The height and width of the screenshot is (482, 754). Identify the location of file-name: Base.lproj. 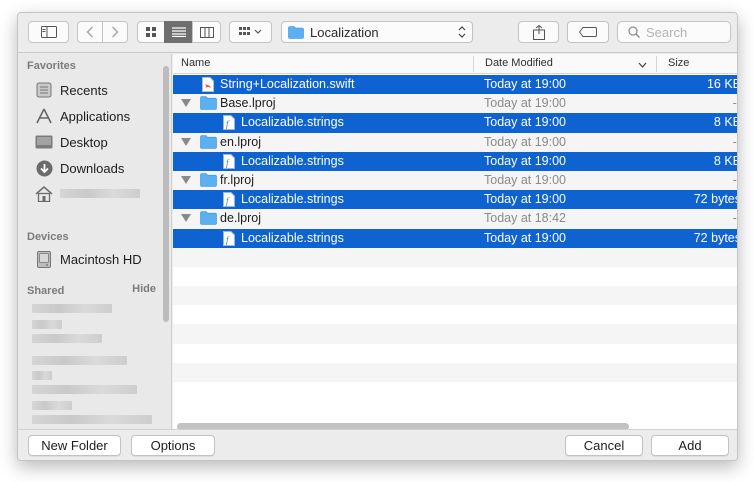
(248, 103).